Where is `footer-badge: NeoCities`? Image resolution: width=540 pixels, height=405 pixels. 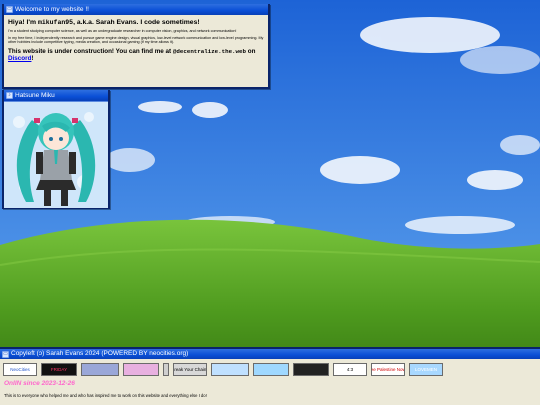
footer-badge: NeoCities is located at coordinates (20, 369).